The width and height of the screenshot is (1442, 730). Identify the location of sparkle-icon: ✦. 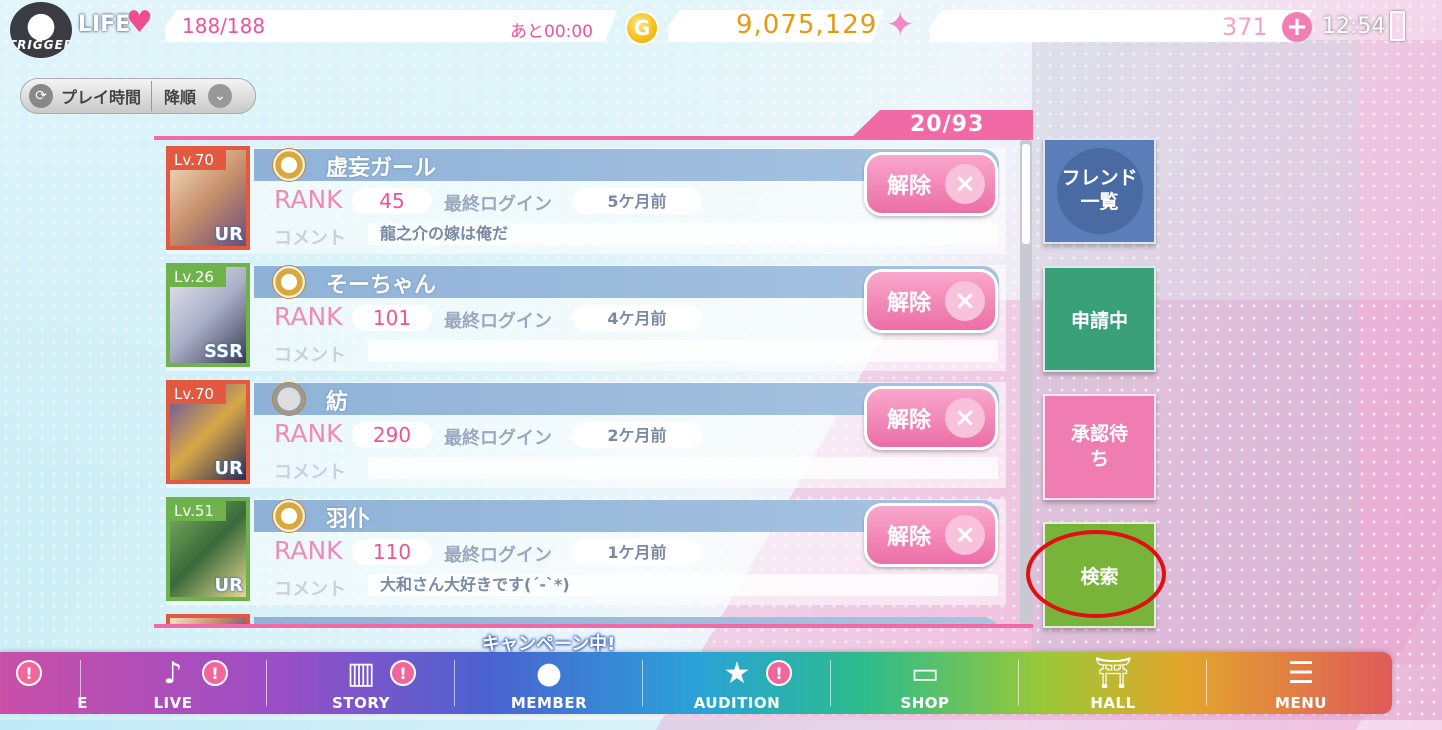
(900, 25).